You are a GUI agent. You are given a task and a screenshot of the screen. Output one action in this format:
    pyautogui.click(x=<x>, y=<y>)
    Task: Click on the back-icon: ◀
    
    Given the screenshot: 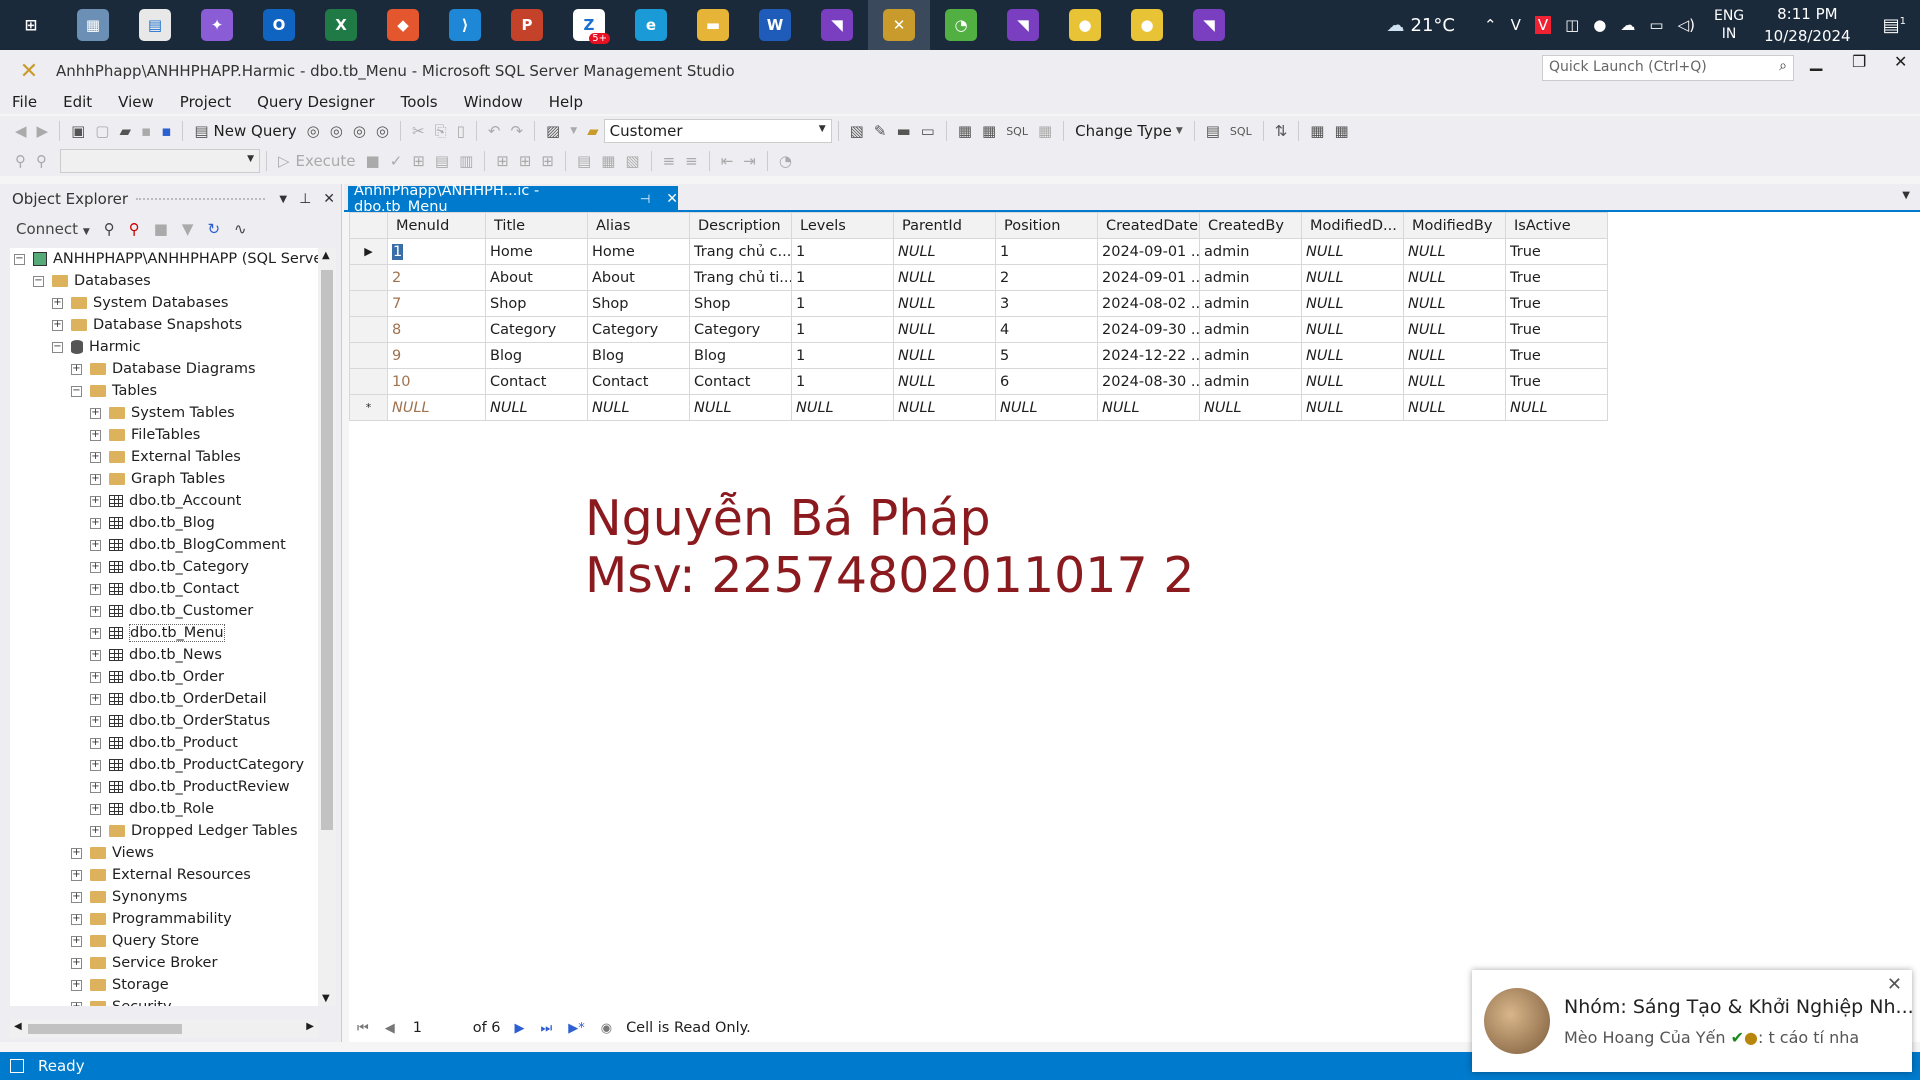 What is the action you would take?
    pyautogui.click(x=21, y=131)
    